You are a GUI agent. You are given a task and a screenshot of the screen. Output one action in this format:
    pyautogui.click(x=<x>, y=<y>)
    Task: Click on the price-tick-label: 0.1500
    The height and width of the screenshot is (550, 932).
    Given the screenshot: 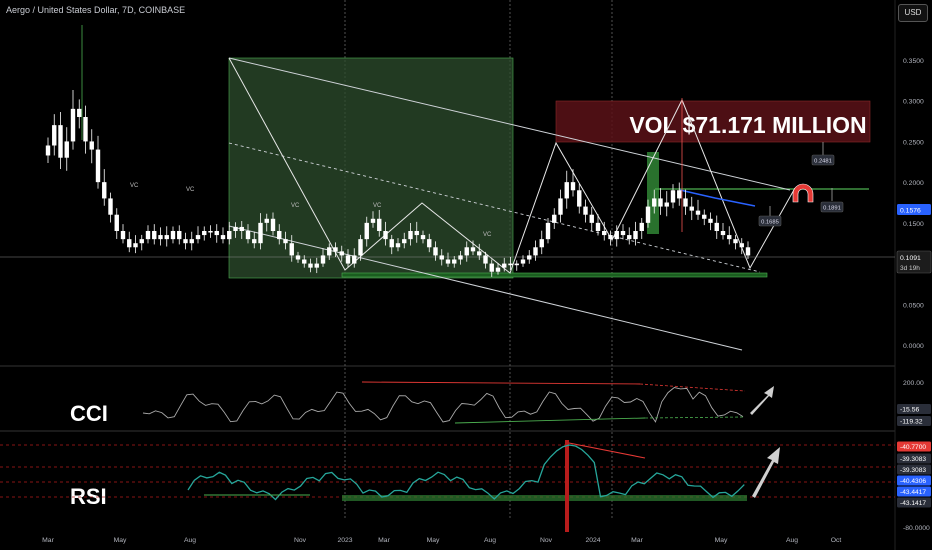 What is the action you would take?
    pyautogui.click(x=913, y=224)
    